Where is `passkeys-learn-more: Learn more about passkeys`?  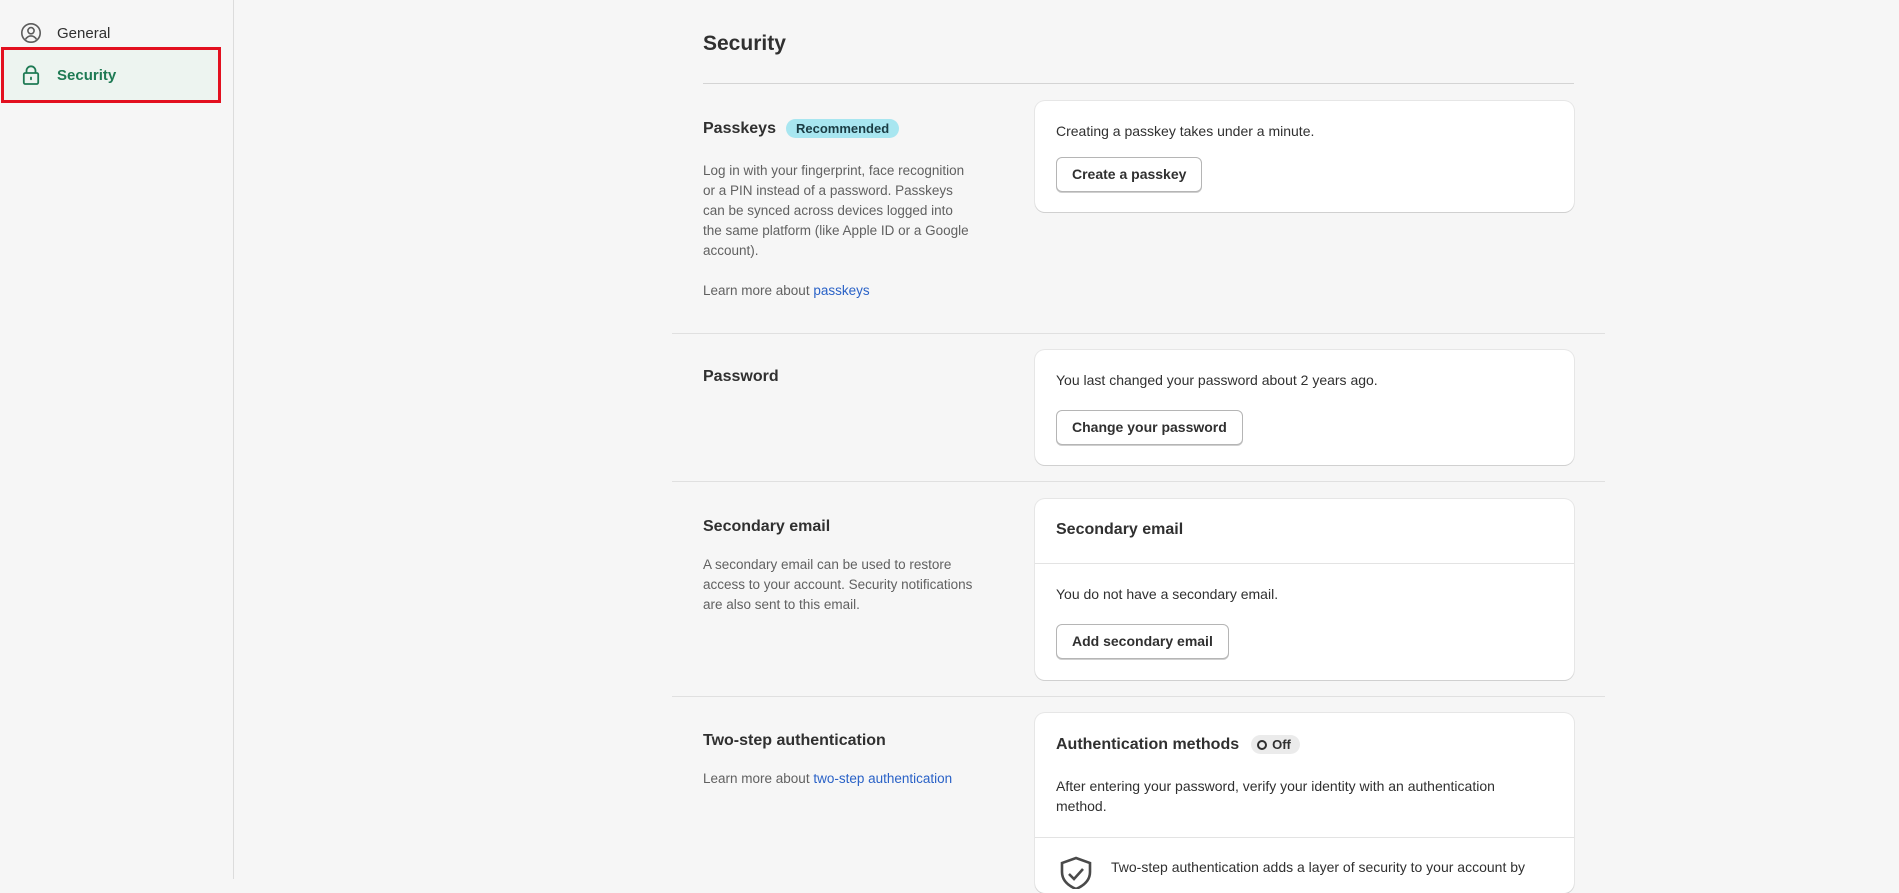
passkeys-learn-more: Learn more about passkeys is located at coordinates (838, 291).